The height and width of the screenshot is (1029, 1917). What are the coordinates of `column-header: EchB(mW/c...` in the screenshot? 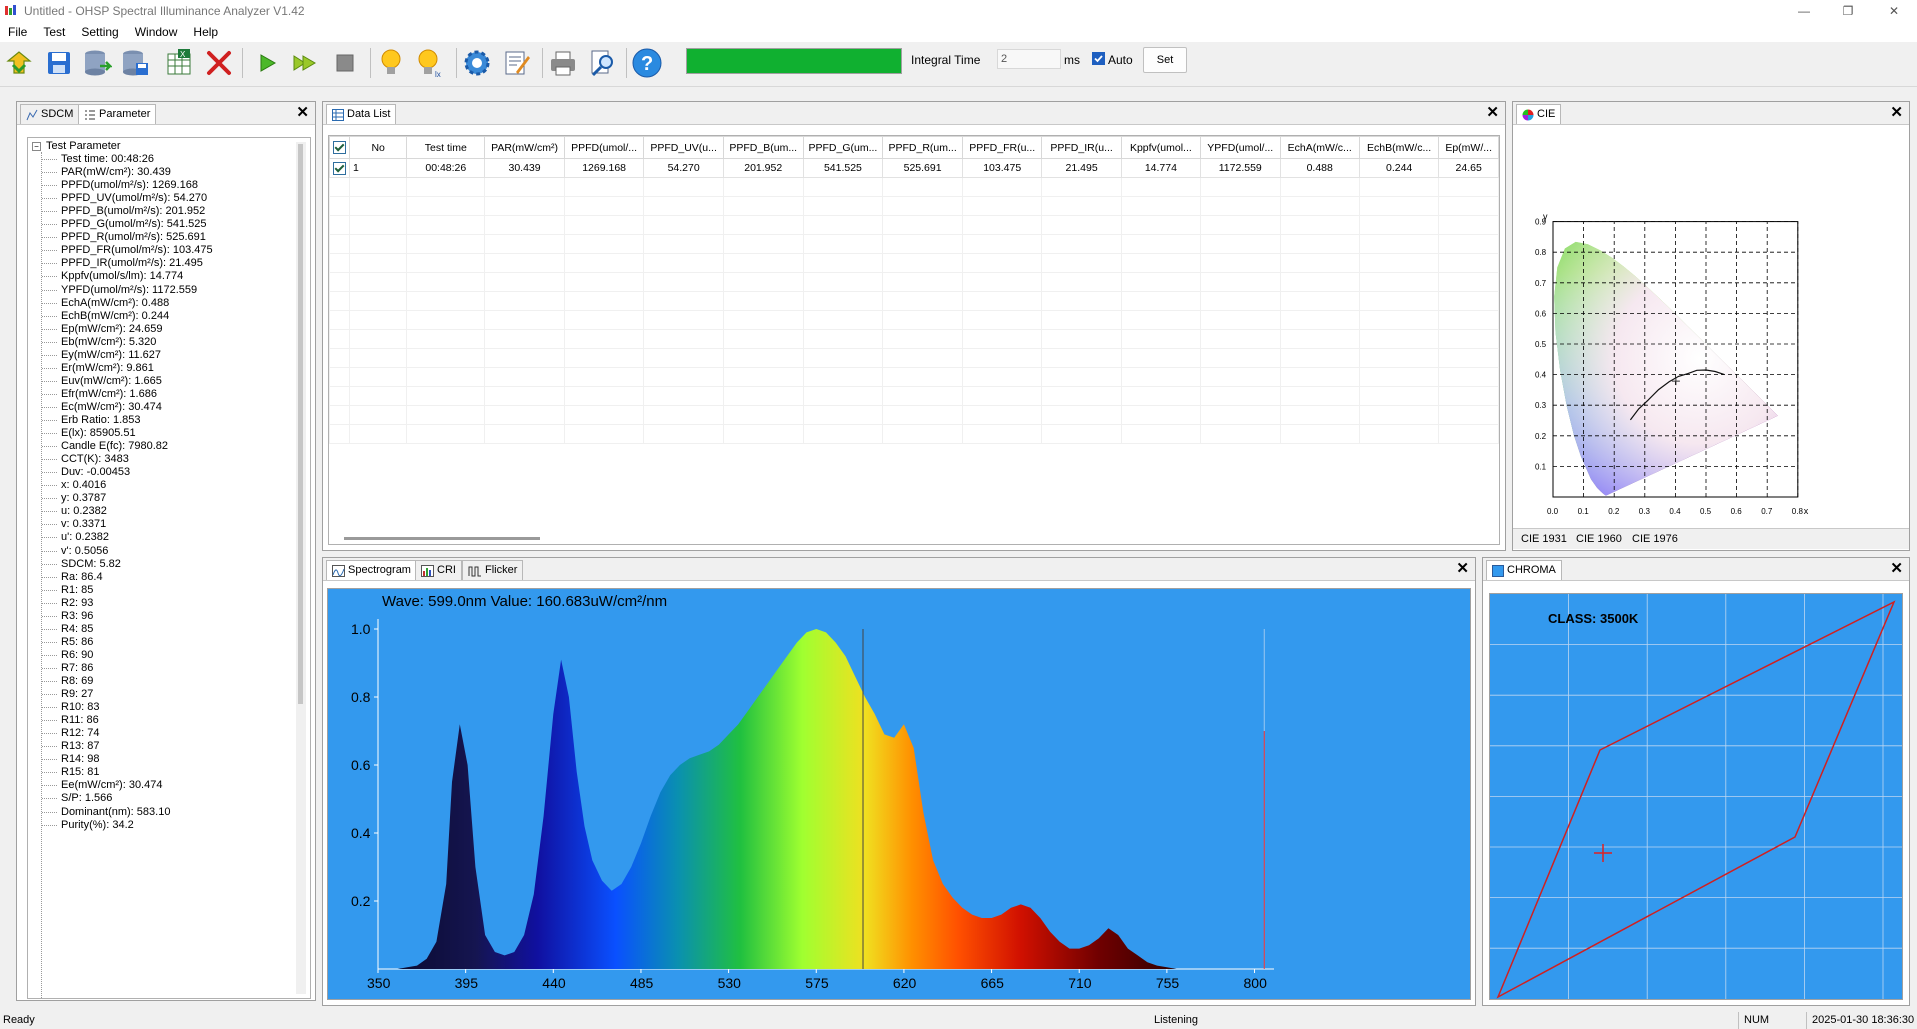 It's located at (1399, 147).